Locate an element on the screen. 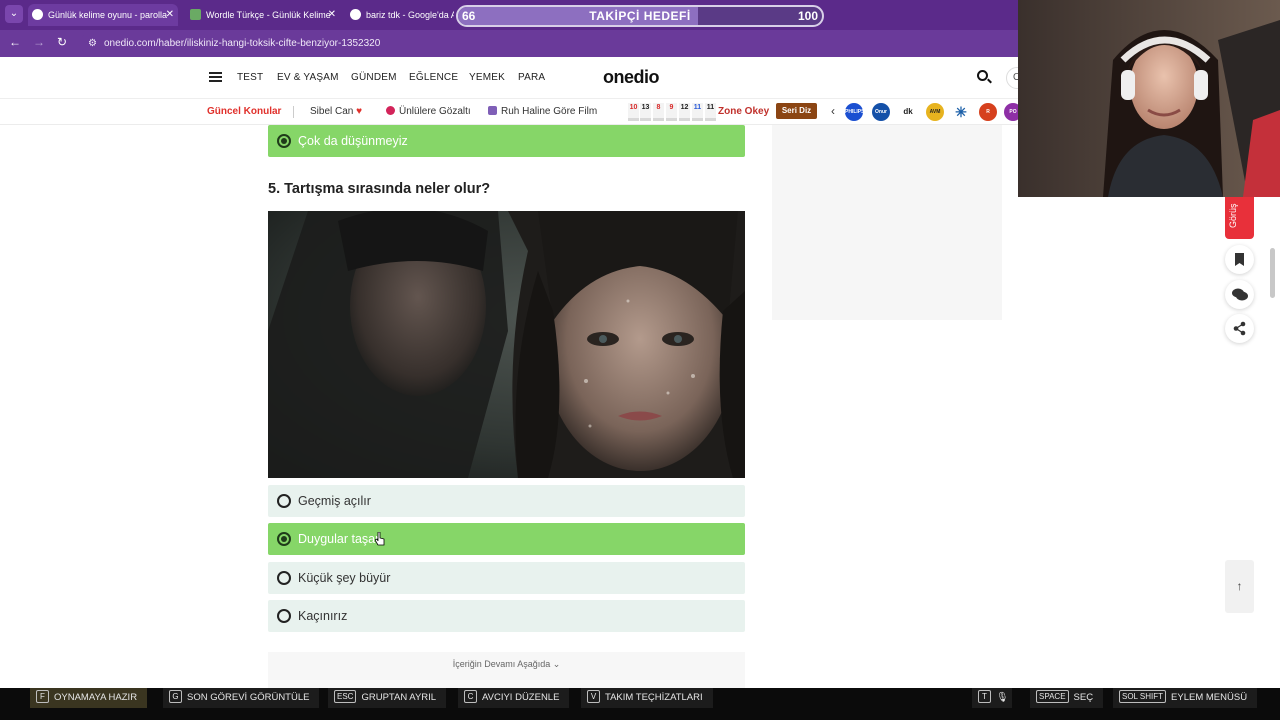 The height and width of the screenshot is (720, 1280). nav-ev-yasam: EV & YAŞAM is located at coordinates (308, 77).